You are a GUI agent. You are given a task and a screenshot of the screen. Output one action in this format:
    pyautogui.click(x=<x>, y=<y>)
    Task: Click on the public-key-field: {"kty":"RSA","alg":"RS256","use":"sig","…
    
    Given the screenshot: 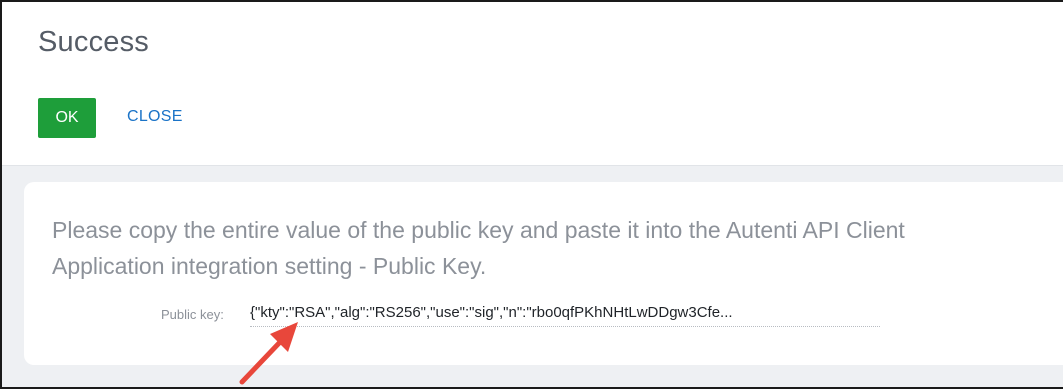 What is the action you would take?
    pyautogui.click(x=565, y=314)
    